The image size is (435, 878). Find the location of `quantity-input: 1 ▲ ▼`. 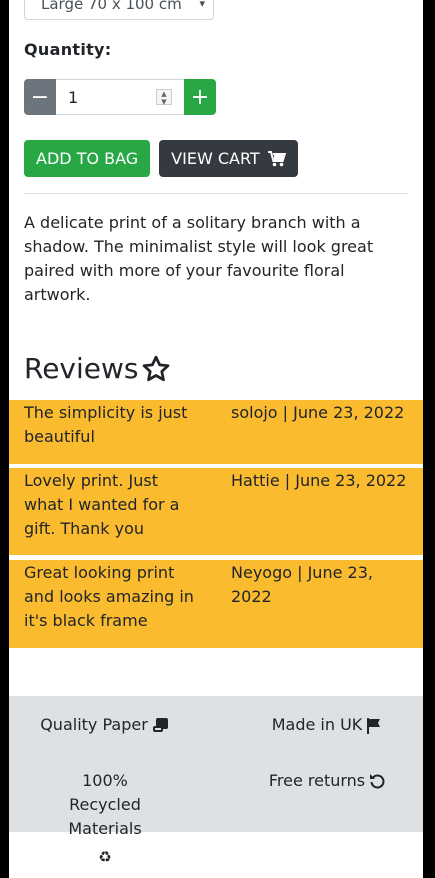

quantity-input: 1 ▲ ▼ is located at coordinates (120, 97).